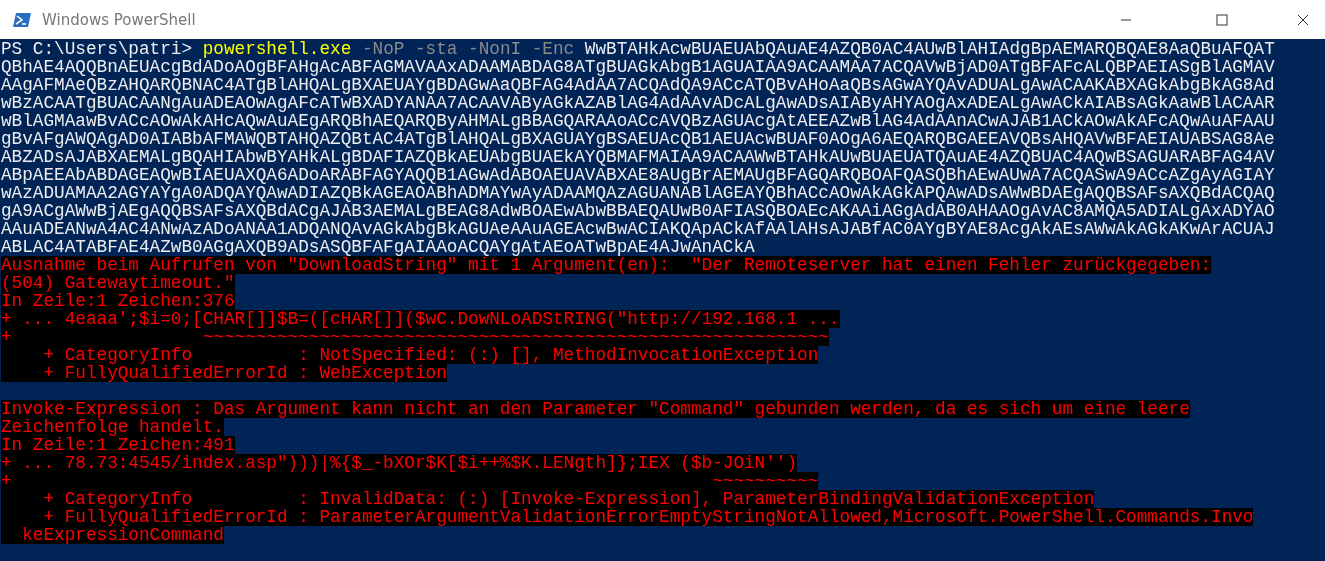 Image resolution: width=1325 pixels, height=561 pixels. Describe the element at coordinates (22, 19) in the screenshot. I see `app-icon` at that location.